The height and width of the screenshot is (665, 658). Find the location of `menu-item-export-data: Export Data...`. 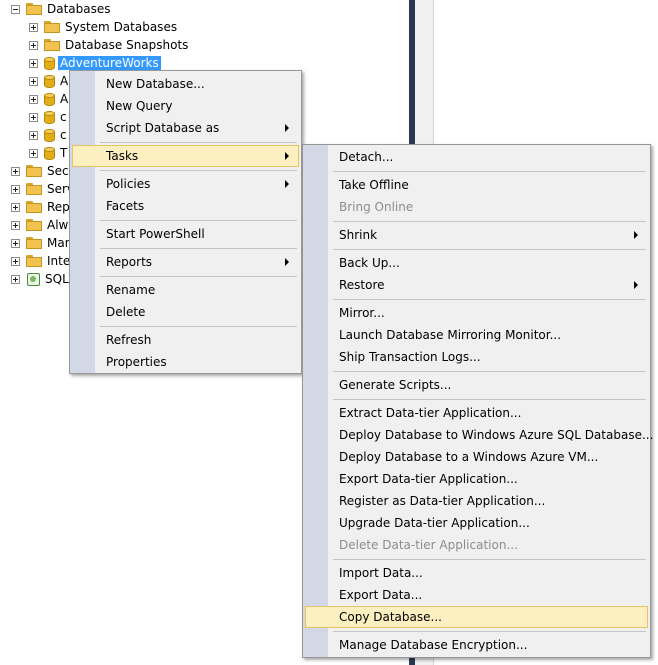

menu-item-export-data: Export Data... is located at coordinates (476, 595).